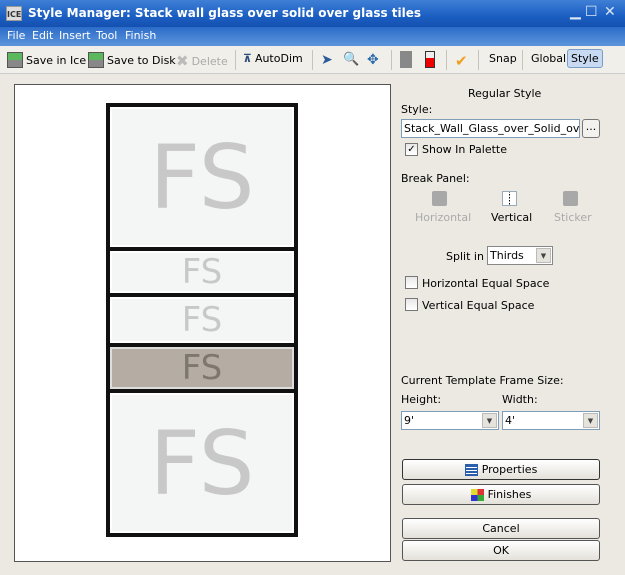 The width and height of the screenshot is (625, 575). I want to click on split-in-label: Split in, so click(465, 256).